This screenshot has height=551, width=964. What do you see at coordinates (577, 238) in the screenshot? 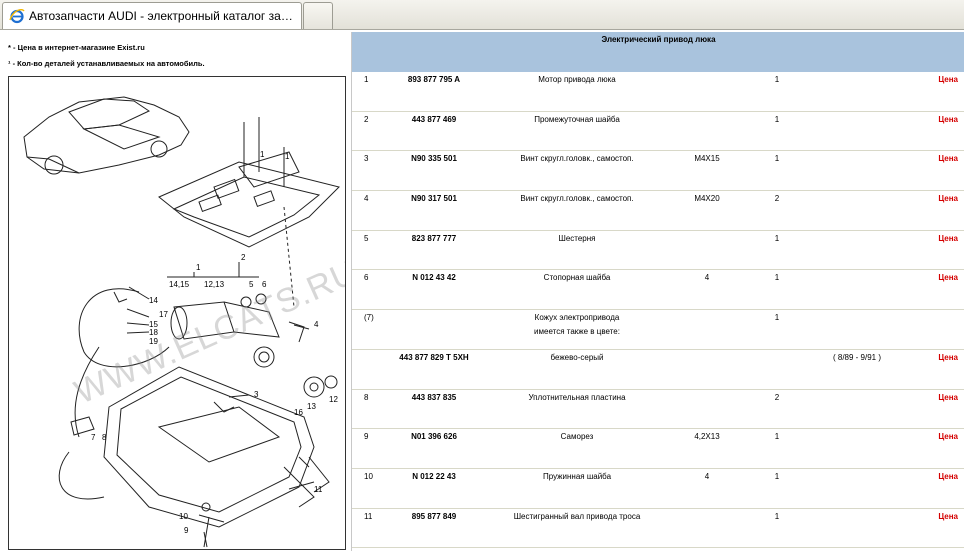
I see `part-name: Шестерня` at bounding box center [577, 238].